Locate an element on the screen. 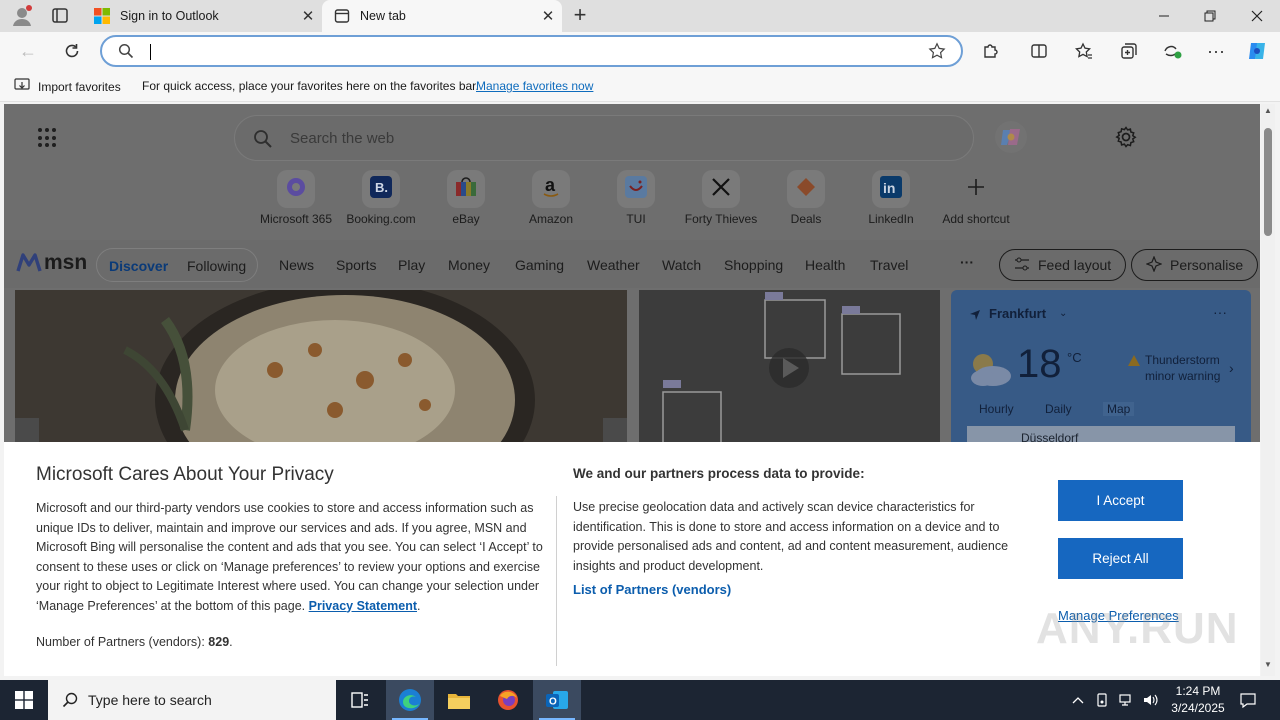  restore-icon is located at coordinates (1210, 16).